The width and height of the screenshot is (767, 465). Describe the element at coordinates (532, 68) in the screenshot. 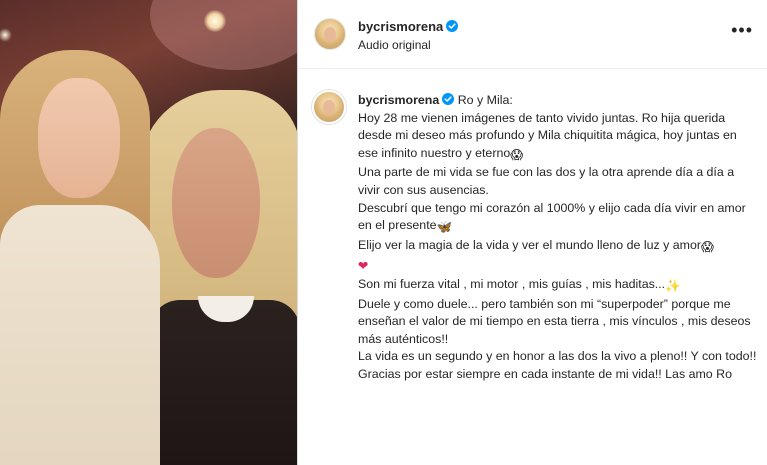

I see `header-divider` at that location.